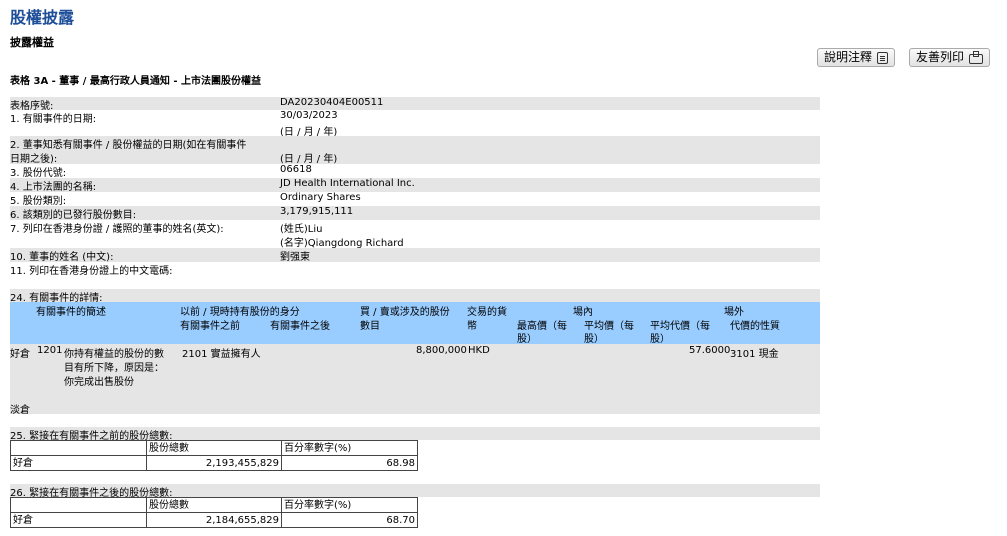  What do you see at coordinates (527, 339) in the screenshot?
I see `hdr-onex-high-2: 股）` at bounding box center [527, 339].